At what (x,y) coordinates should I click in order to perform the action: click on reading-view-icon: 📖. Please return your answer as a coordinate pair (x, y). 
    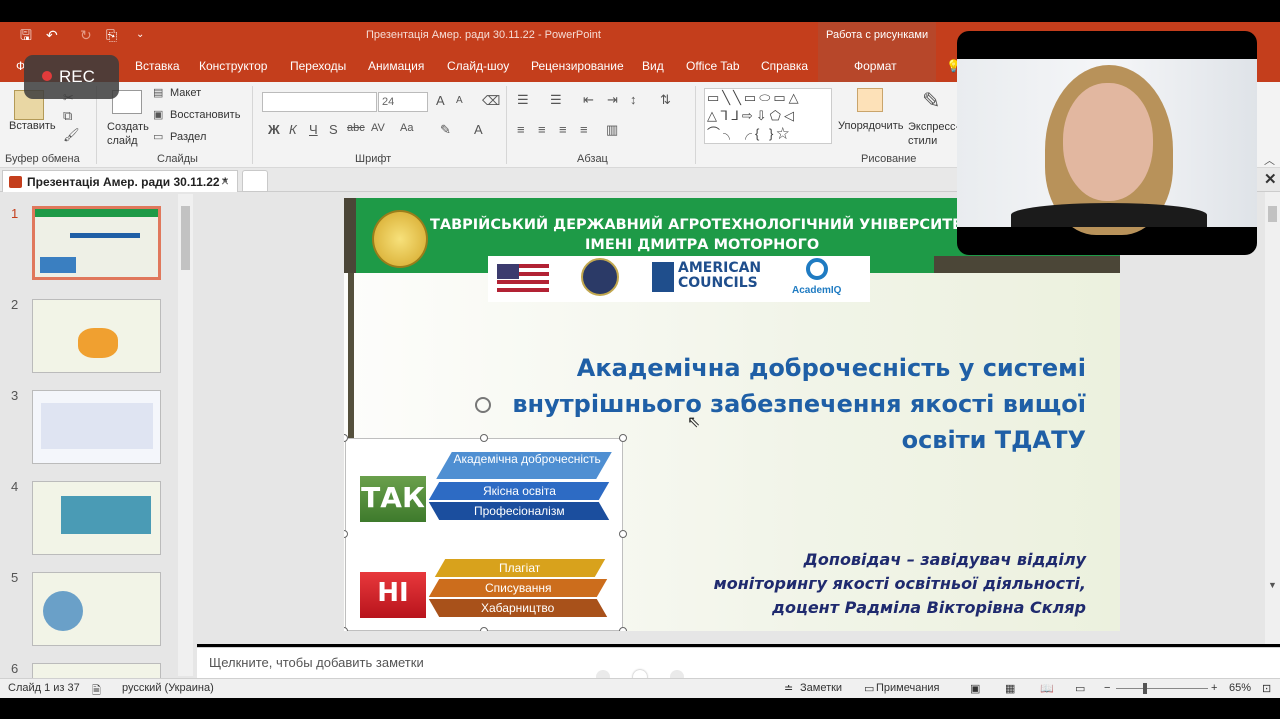
    Looking at the image, I should click on (1047, 688).